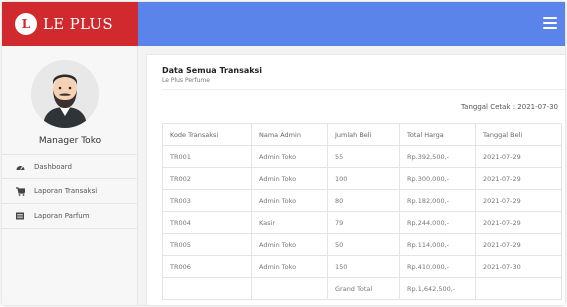 The height and width of the screenshot is (307, 567). I want to click on page-title: Data Semua Transaksi, so click(212, 70).